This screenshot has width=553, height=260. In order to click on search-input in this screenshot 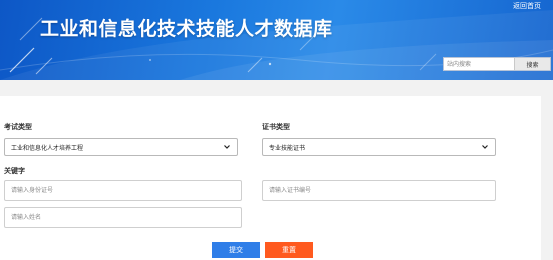, I will do `click(479, 64)`.